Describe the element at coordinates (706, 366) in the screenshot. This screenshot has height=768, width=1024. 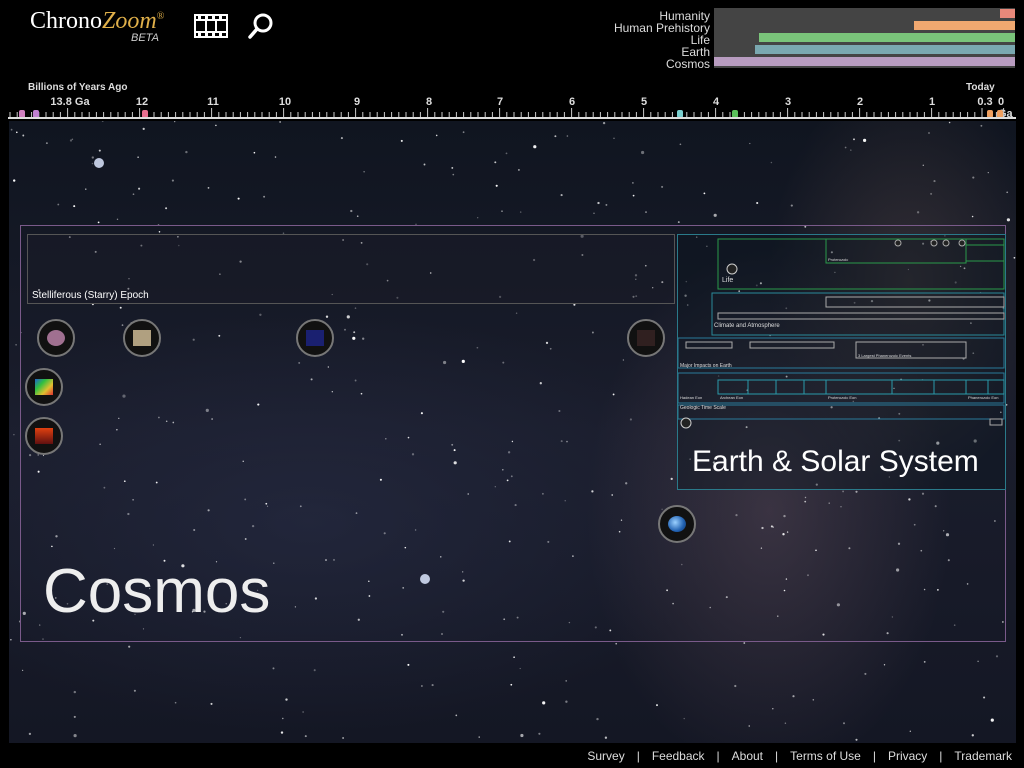
I see `mini-label-impacts: Major Impacts on Earth` at that location.